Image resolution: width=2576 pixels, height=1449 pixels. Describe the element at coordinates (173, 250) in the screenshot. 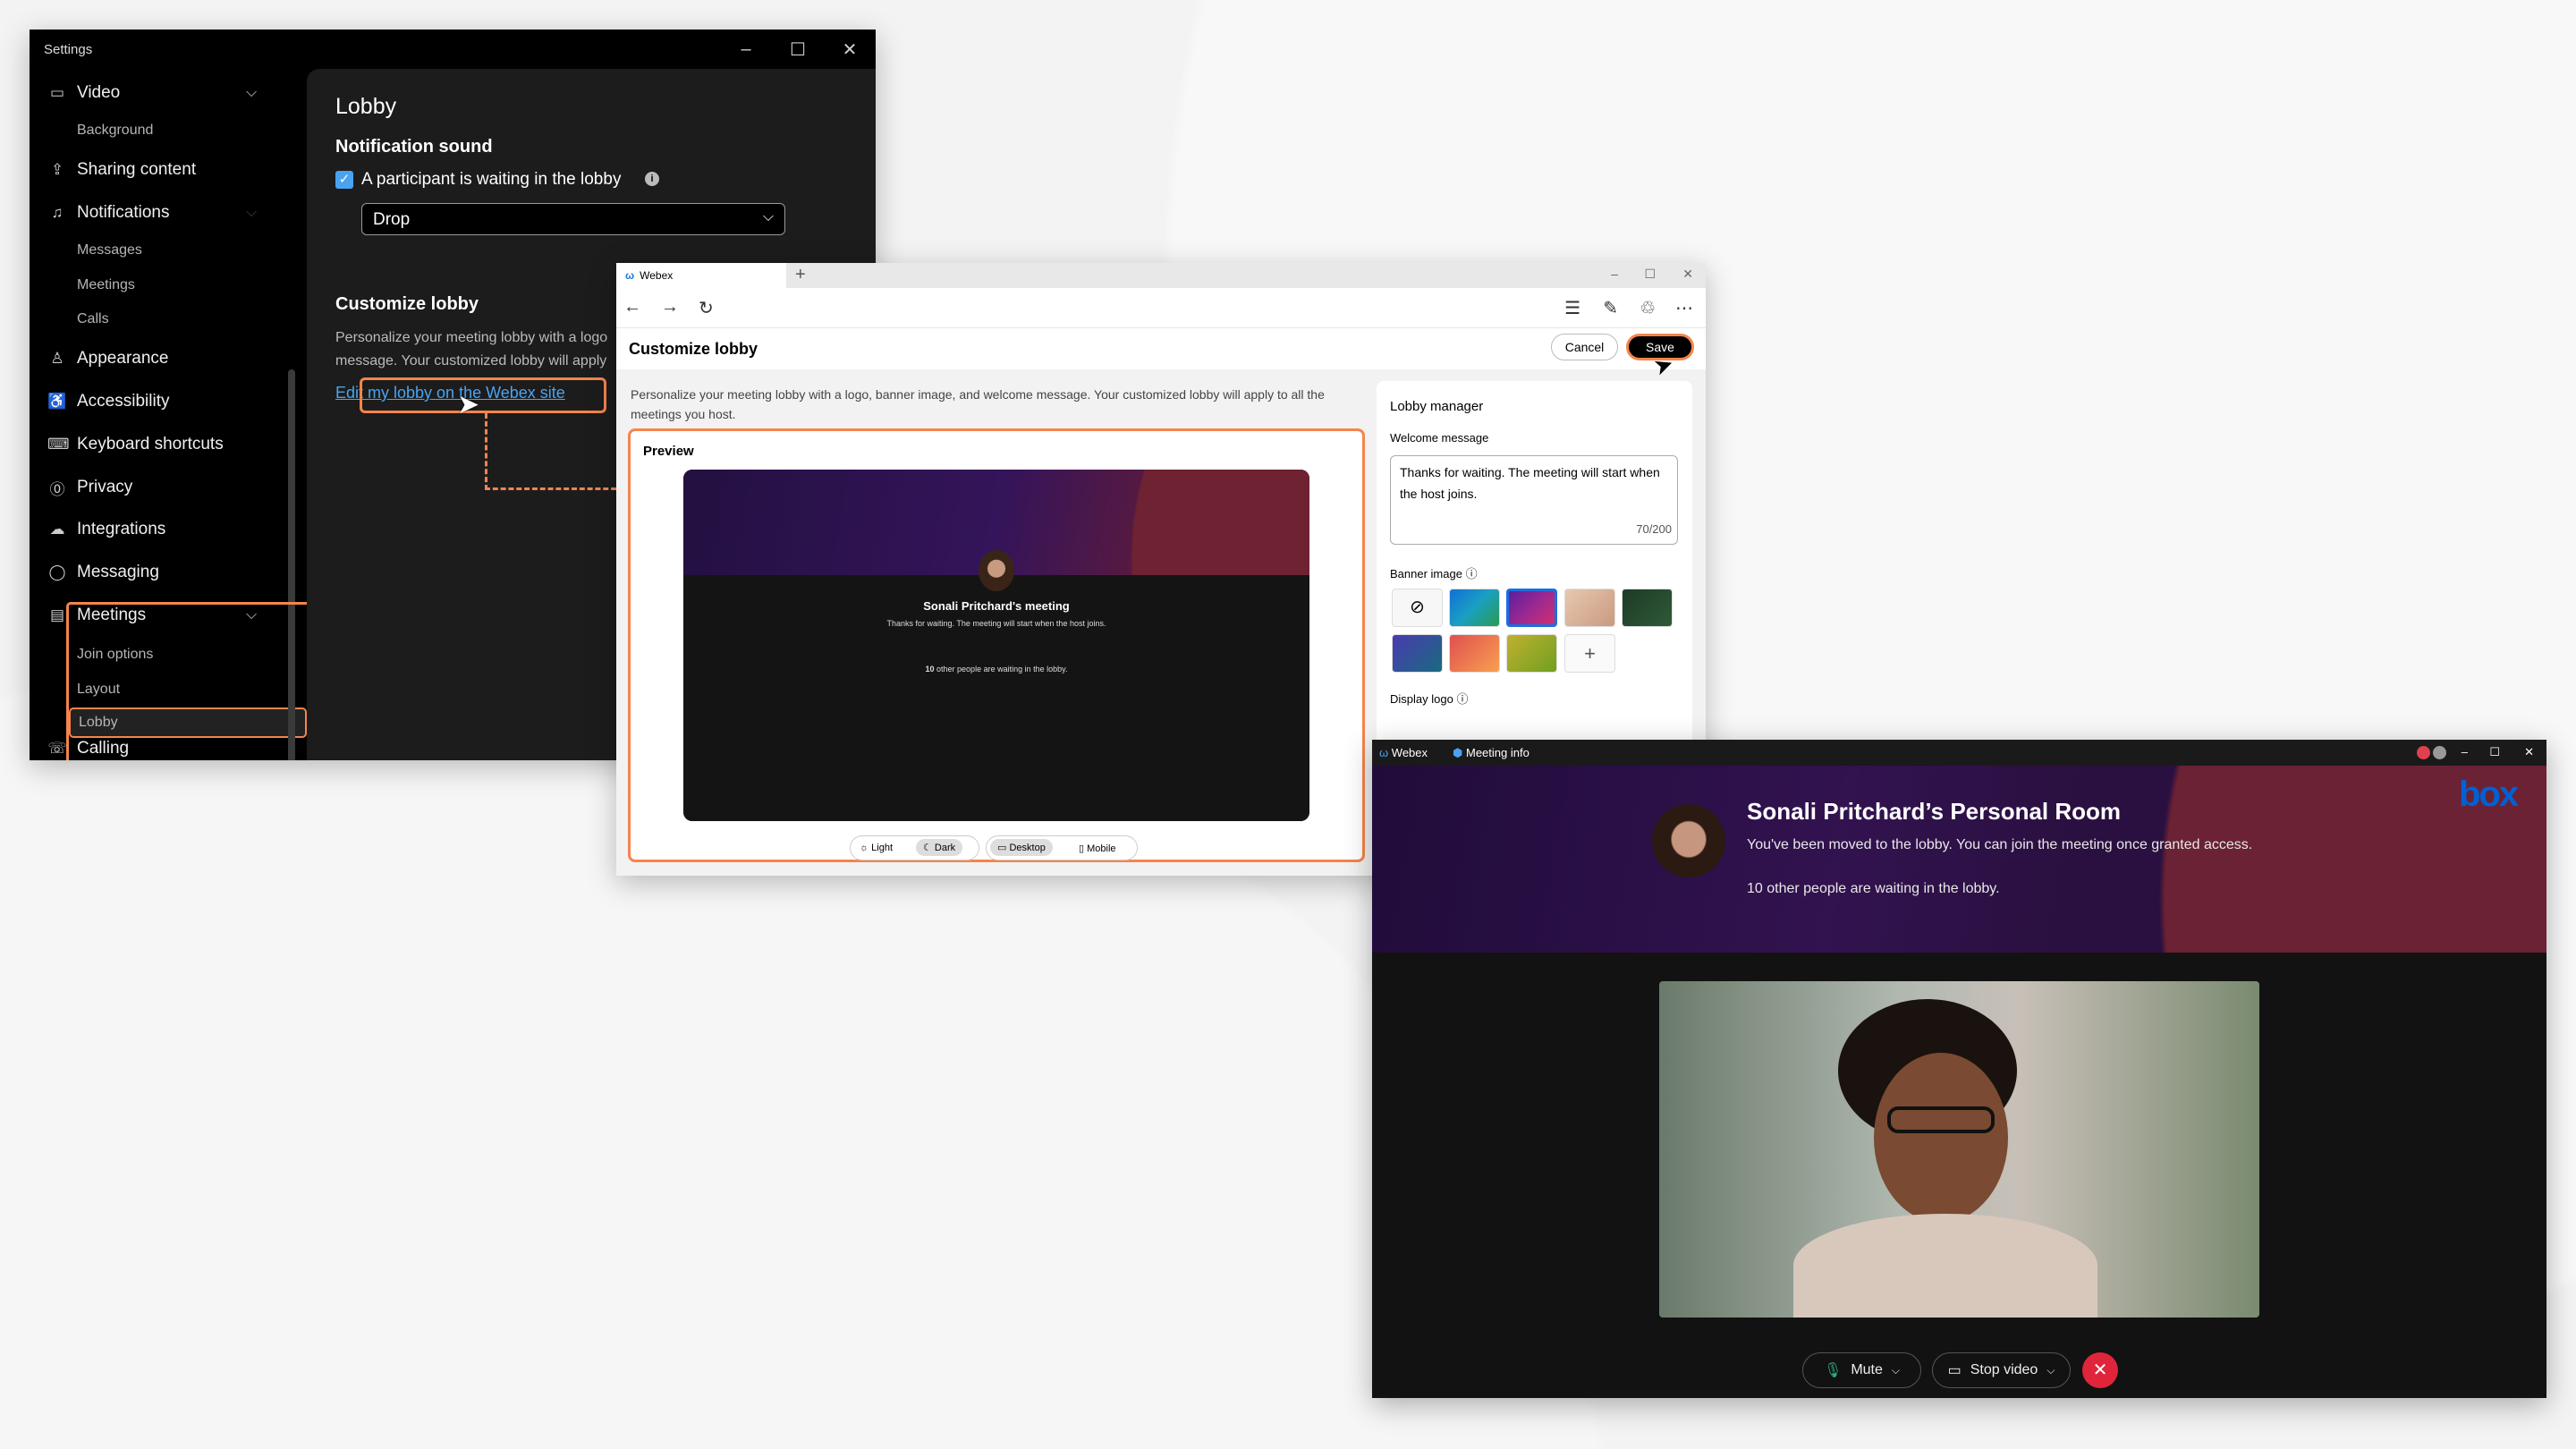

I see `sidebar-item: Messages` at that location.